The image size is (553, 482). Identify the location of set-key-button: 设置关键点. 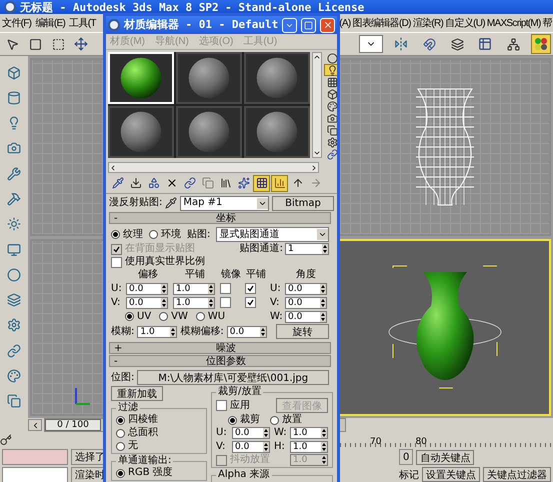
(451, 474).